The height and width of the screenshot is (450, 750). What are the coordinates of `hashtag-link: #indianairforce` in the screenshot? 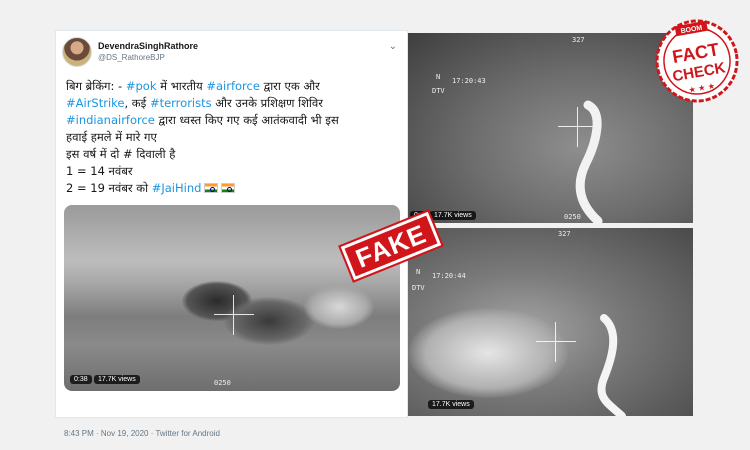 It's located at (110, 120).